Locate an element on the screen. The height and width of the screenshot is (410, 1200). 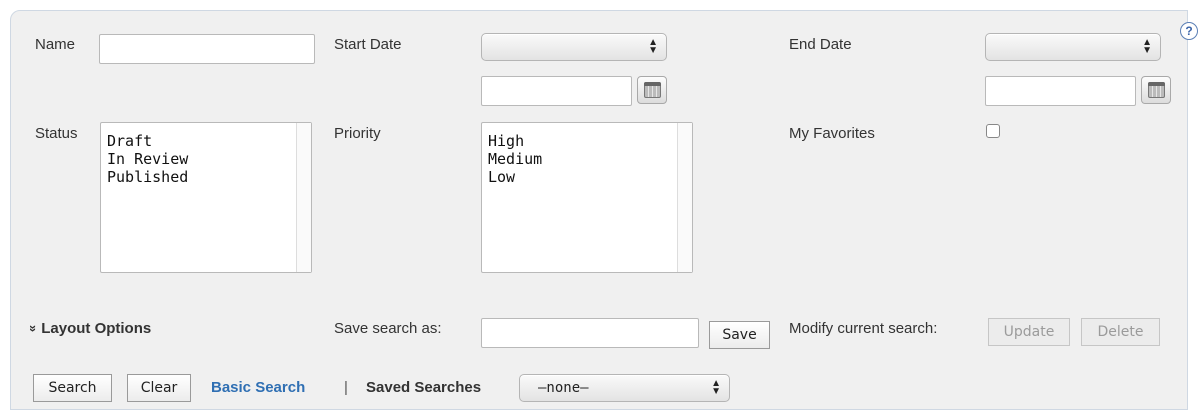
search-button: Search is located at coordinates (72, 388).